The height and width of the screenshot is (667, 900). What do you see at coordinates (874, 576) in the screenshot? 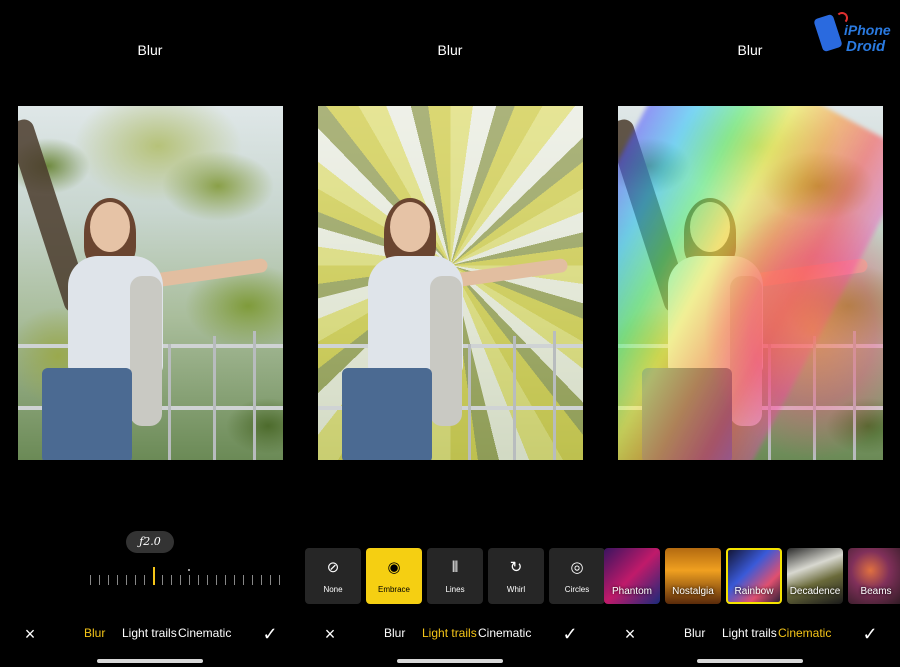
I see `light-beams-option: Beams` at bounding box center [874, 576].